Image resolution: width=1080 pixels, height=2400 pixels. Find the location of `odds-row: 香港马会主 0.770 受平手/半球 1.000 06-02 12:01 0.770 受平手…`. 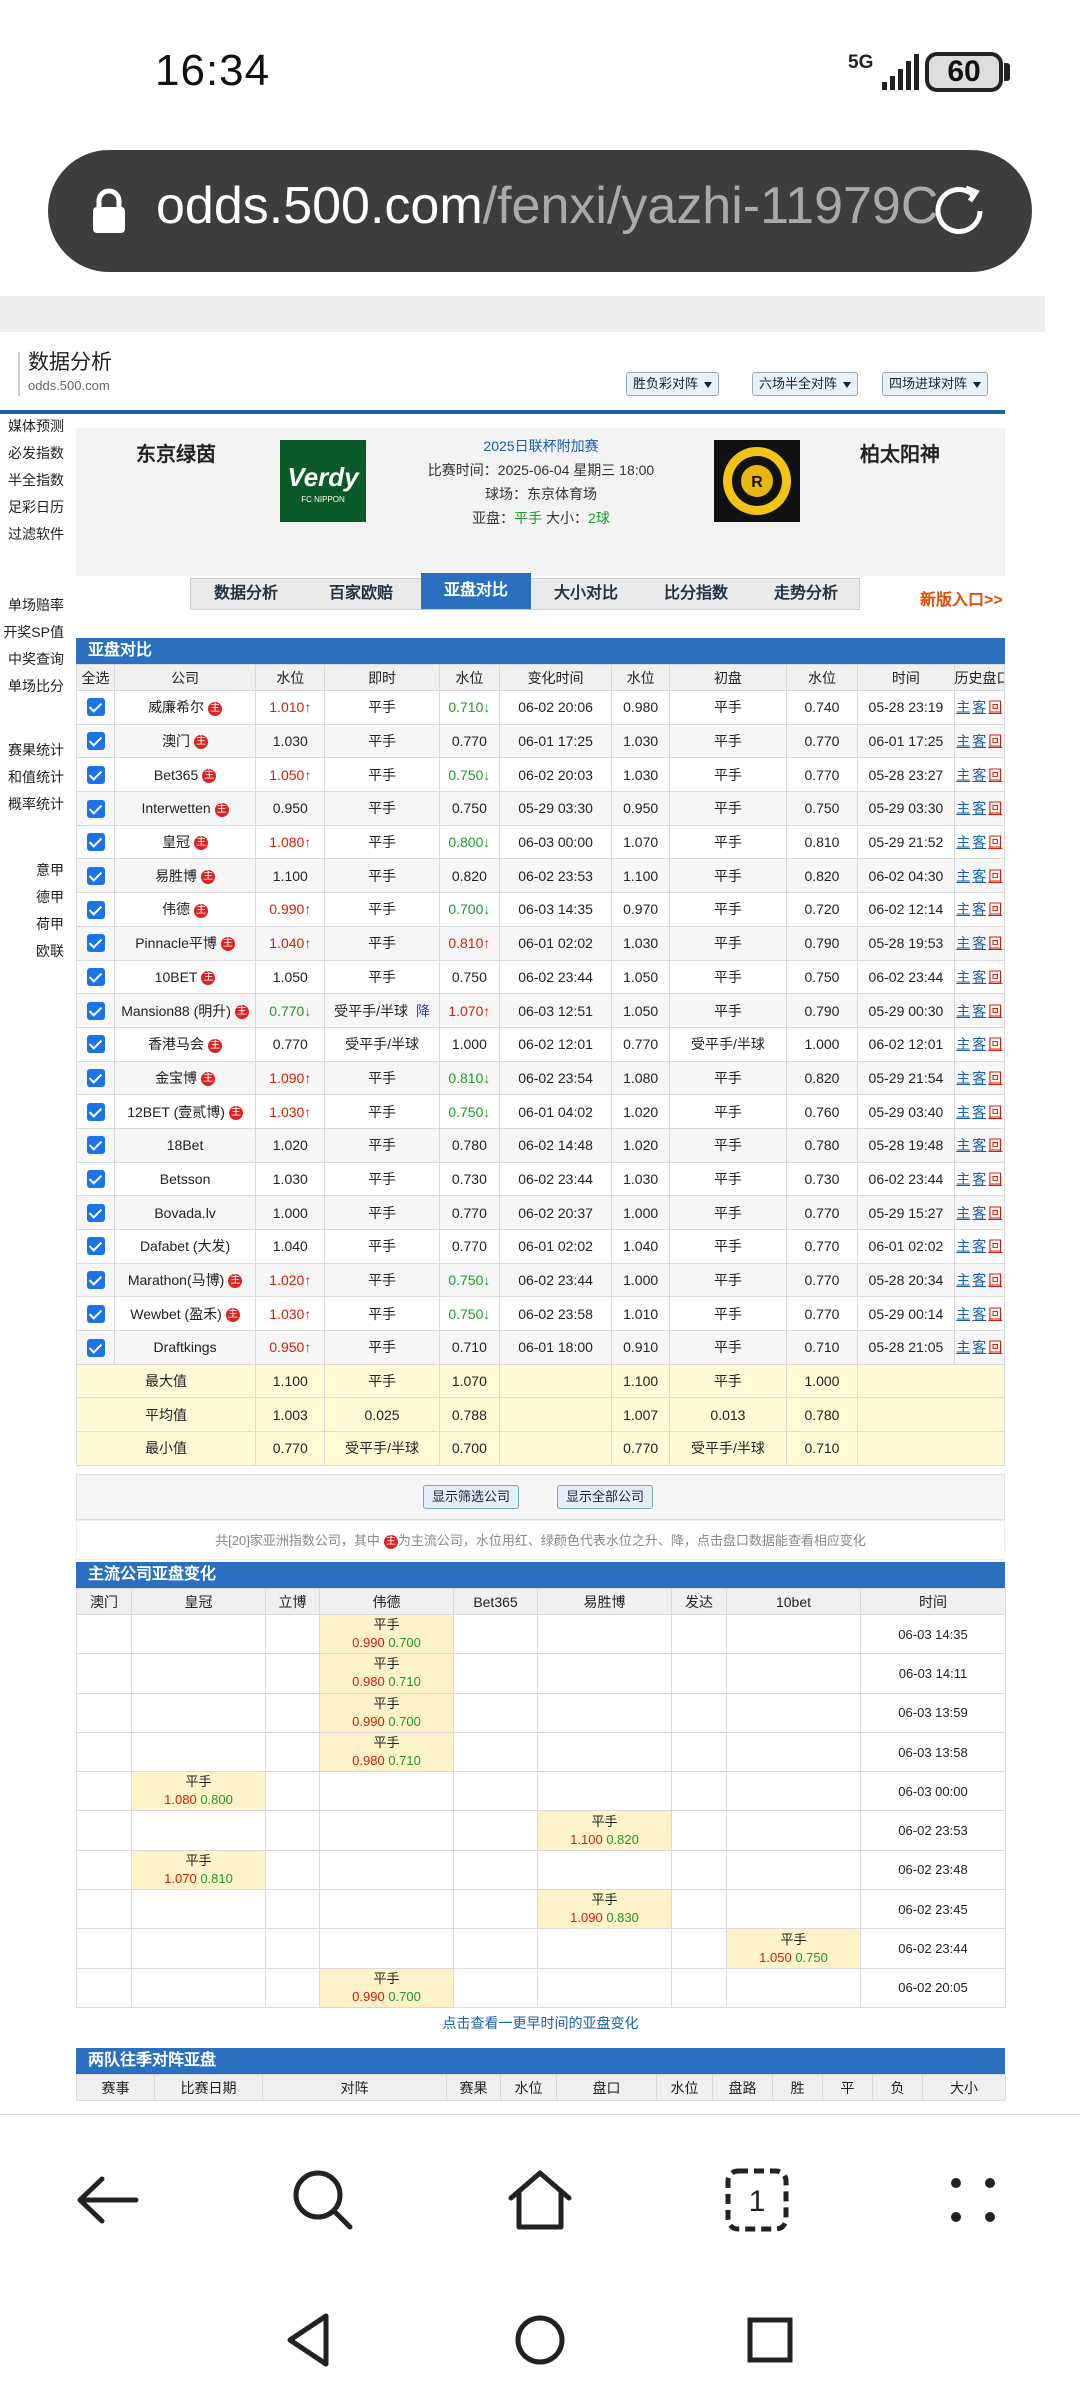

odds-row: 香港马会主 0.770 受平手/半球 1.000 06-02 12:01 0.770 受平手… is located at coordinates (540, 1044).